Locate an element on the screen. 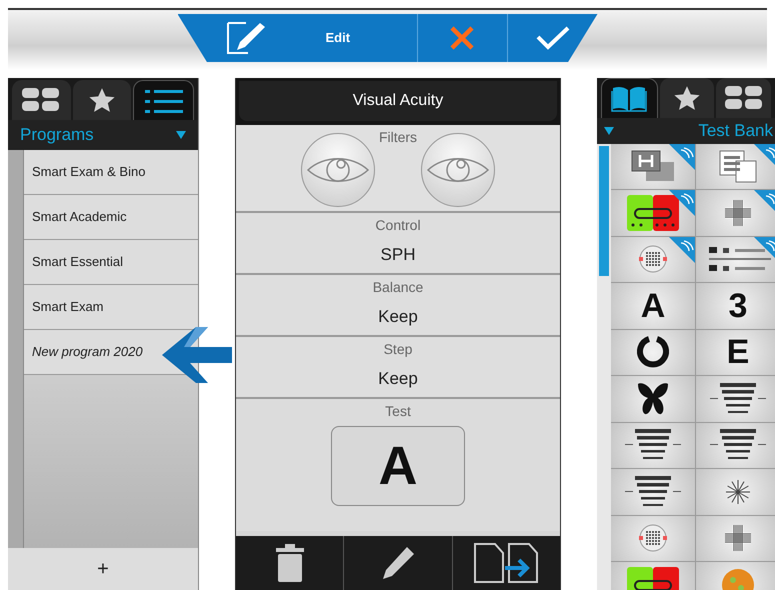  list-icon is located at coordinates (163, 101).